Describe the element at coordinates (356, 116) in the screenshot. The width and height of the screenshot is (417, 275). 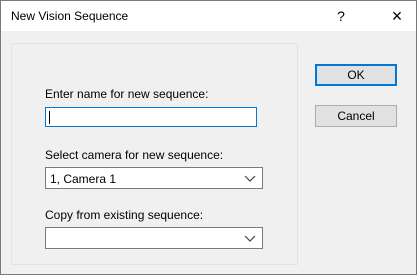
I see `cancel-button: Cancel` at that location.